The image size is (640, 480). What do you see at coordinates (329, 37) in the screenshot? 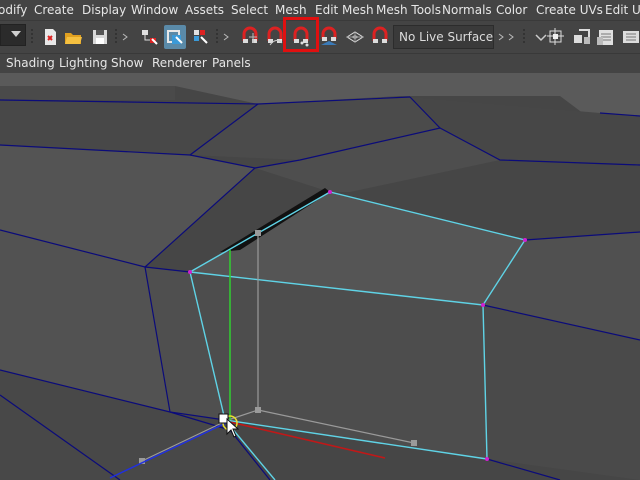
I see `snap-to-view-plane-icon` at bounding box center [329, 37].